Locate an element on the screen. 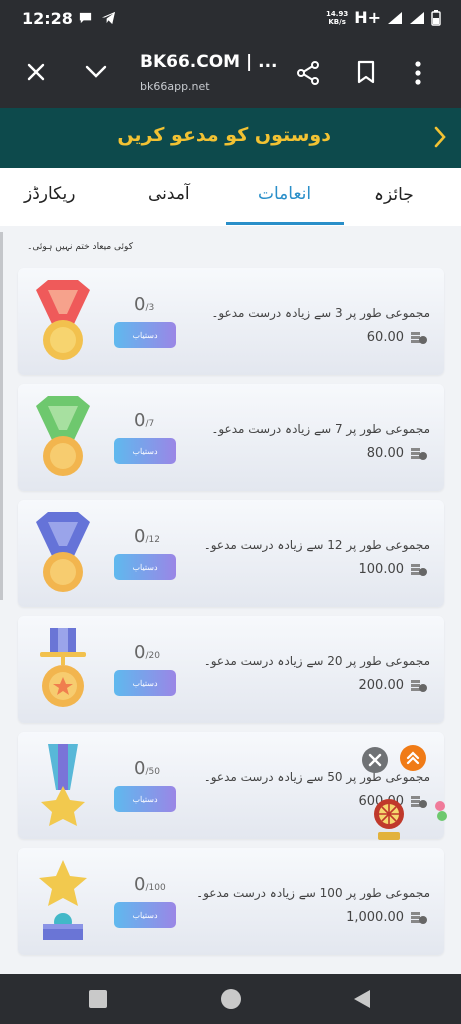  star-trophy-icon is located at coordinates (63, 900).